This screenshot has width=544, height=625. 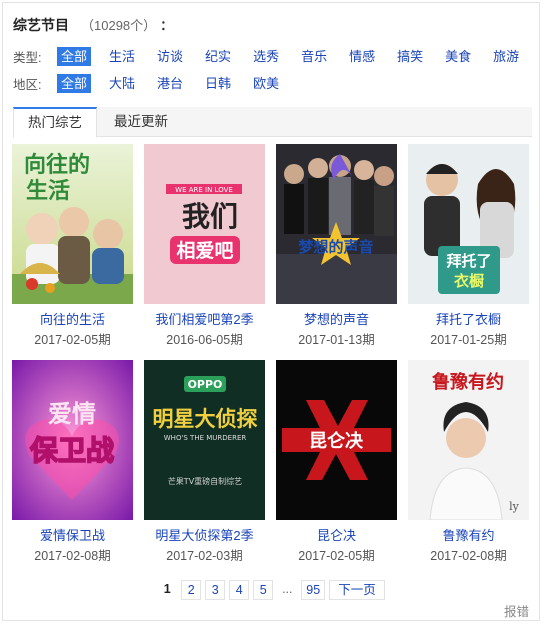 What do you see at coordinates (72, 414) in the screenshot?
I see `svg-text: 爱情` at bounding box center [72, 414].